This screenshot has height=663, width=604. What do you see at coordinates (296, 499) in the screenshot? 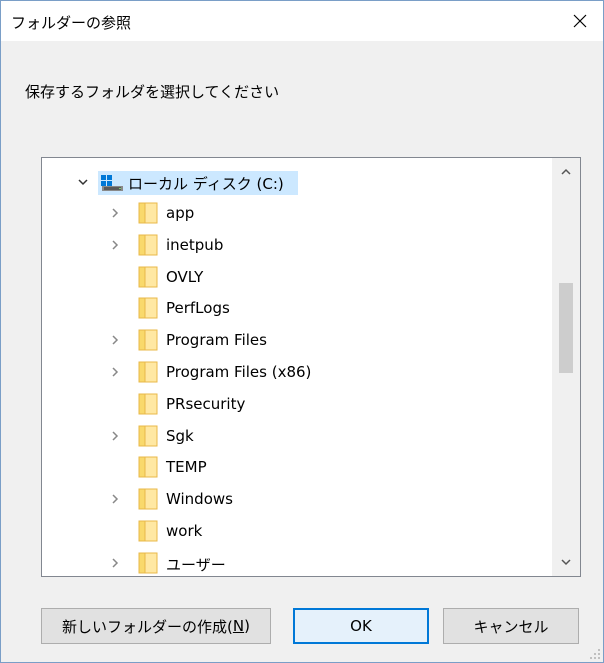
I see `tree-item: Windows` at bounding box center [296, 499].